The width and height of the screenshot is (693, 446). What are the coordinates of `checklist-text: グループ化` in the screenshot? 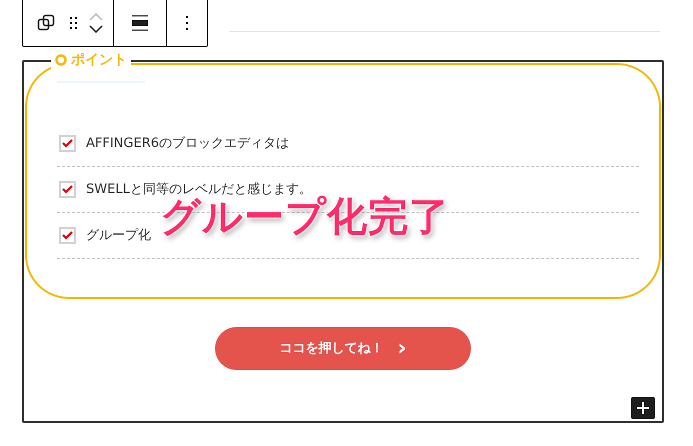 It's located at (118, 235).